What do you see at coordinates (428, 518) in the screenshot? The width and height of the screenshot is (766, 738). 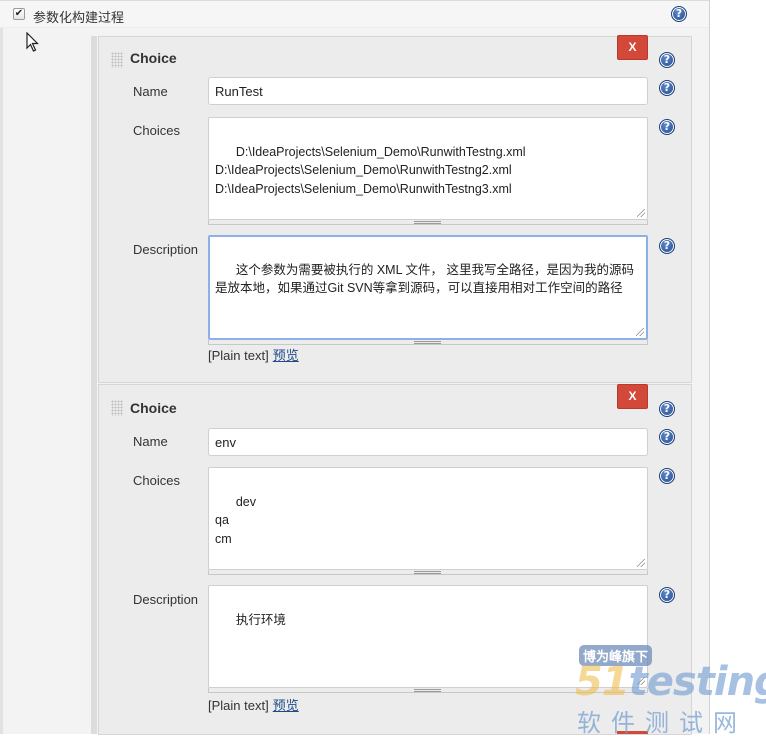 I see `choices-textarea: dev qa cm` at bounding box center [428, 518].